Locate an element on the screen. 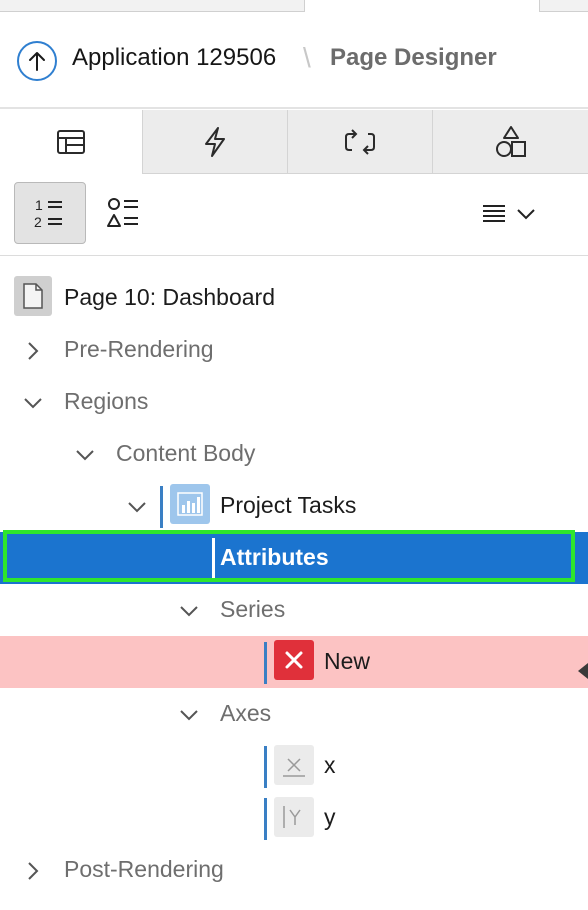 Image resolution: width=588 pixels, height=910 pixels. ordered-view-button: 1 2 is located at coordinates (50, 213).